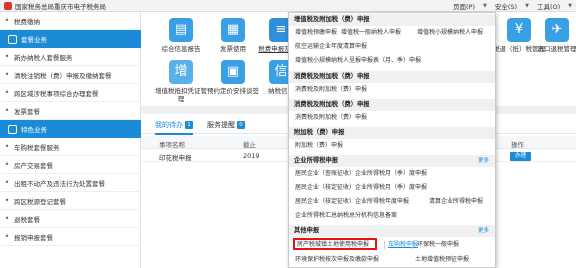 The image size is (576, 268). Describe the element at coordinates (442, 260) in the screenshot. I see `menu-item-land-vat-prepay: 土地增值税预征申报` at that location.